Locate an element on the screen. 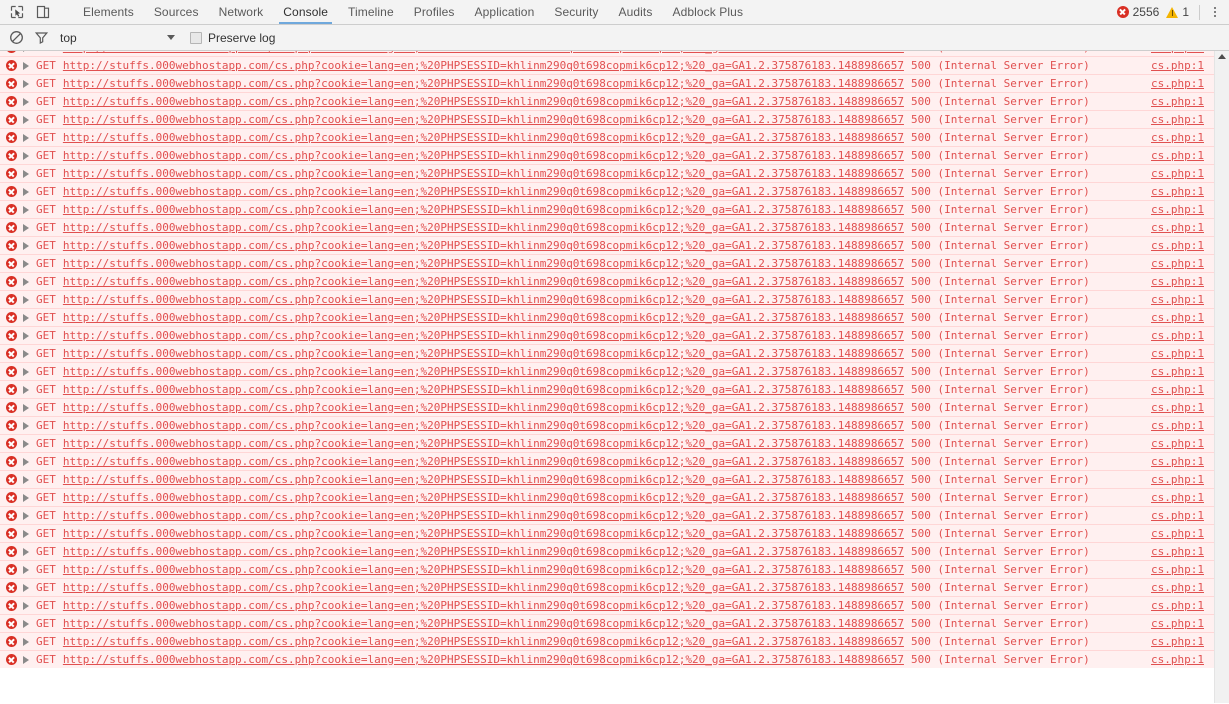 This screenshot has width=1229, height=704. tab-application: Application is located at coordinates (505, 12).